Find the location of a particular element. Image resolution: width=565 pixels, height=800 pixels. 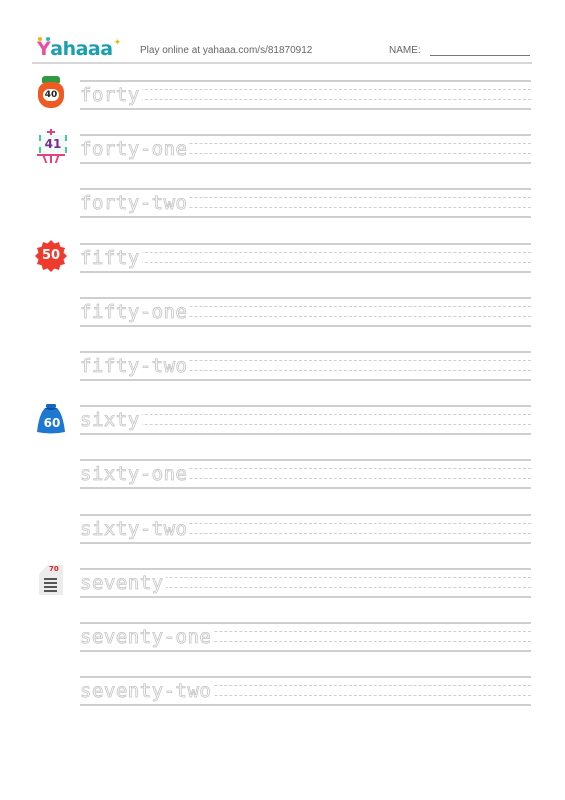

name-label: NAME: is located at coordinates (405, 50).